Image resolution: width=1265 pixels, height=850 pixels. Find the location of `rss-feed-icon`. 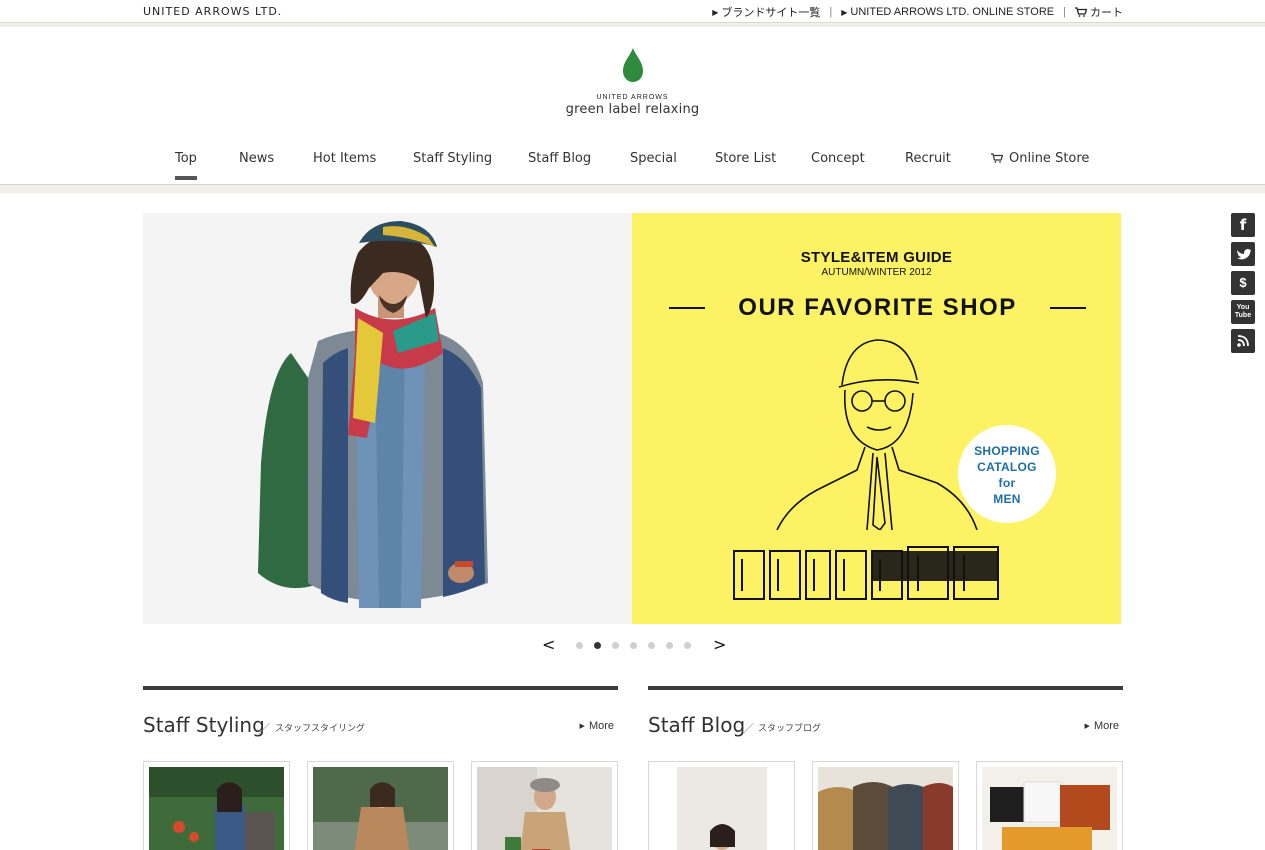

rss-feed-icon is located at coordinates (1243, 341).